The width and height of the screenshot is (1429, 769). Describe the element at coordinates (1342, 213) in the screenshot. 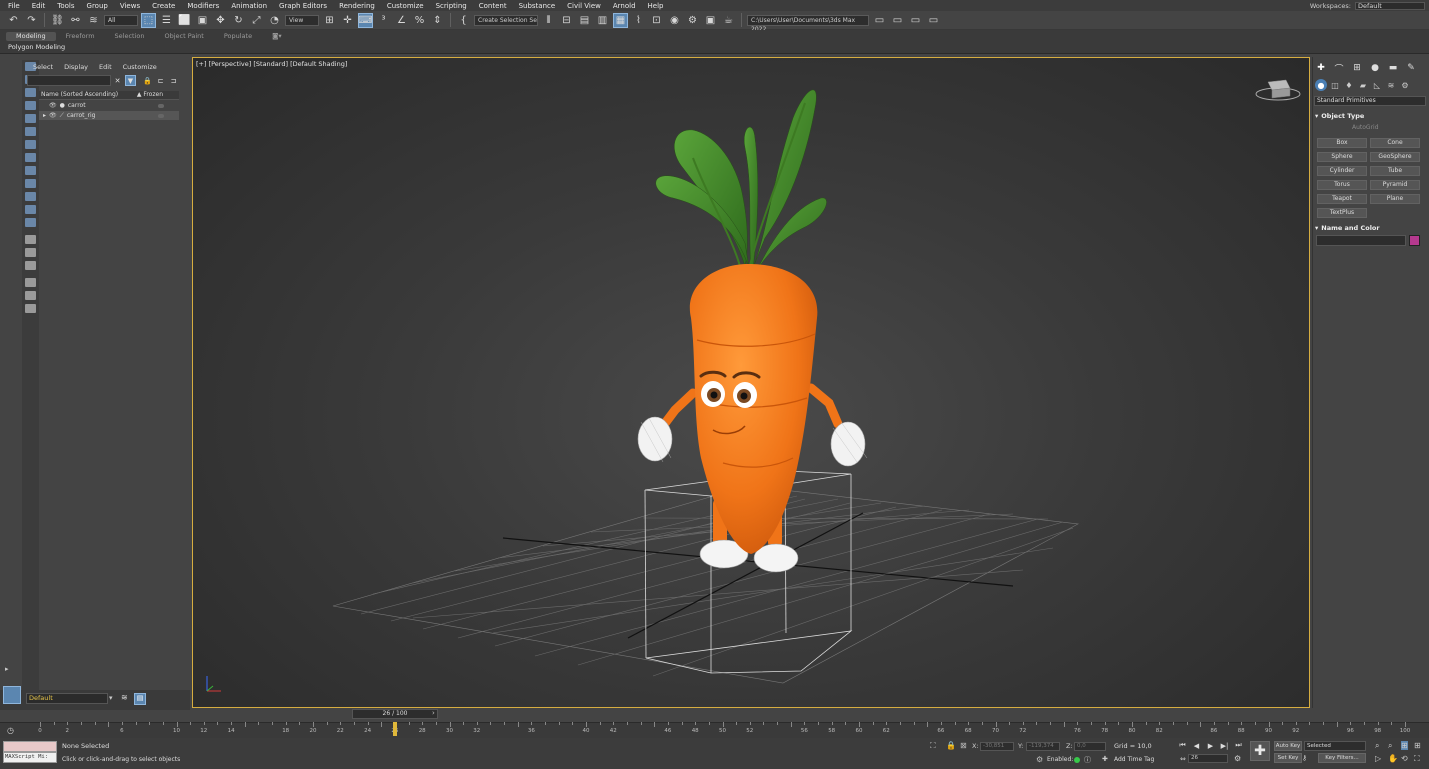

I see `textplus-button: TextPlus` at that location.